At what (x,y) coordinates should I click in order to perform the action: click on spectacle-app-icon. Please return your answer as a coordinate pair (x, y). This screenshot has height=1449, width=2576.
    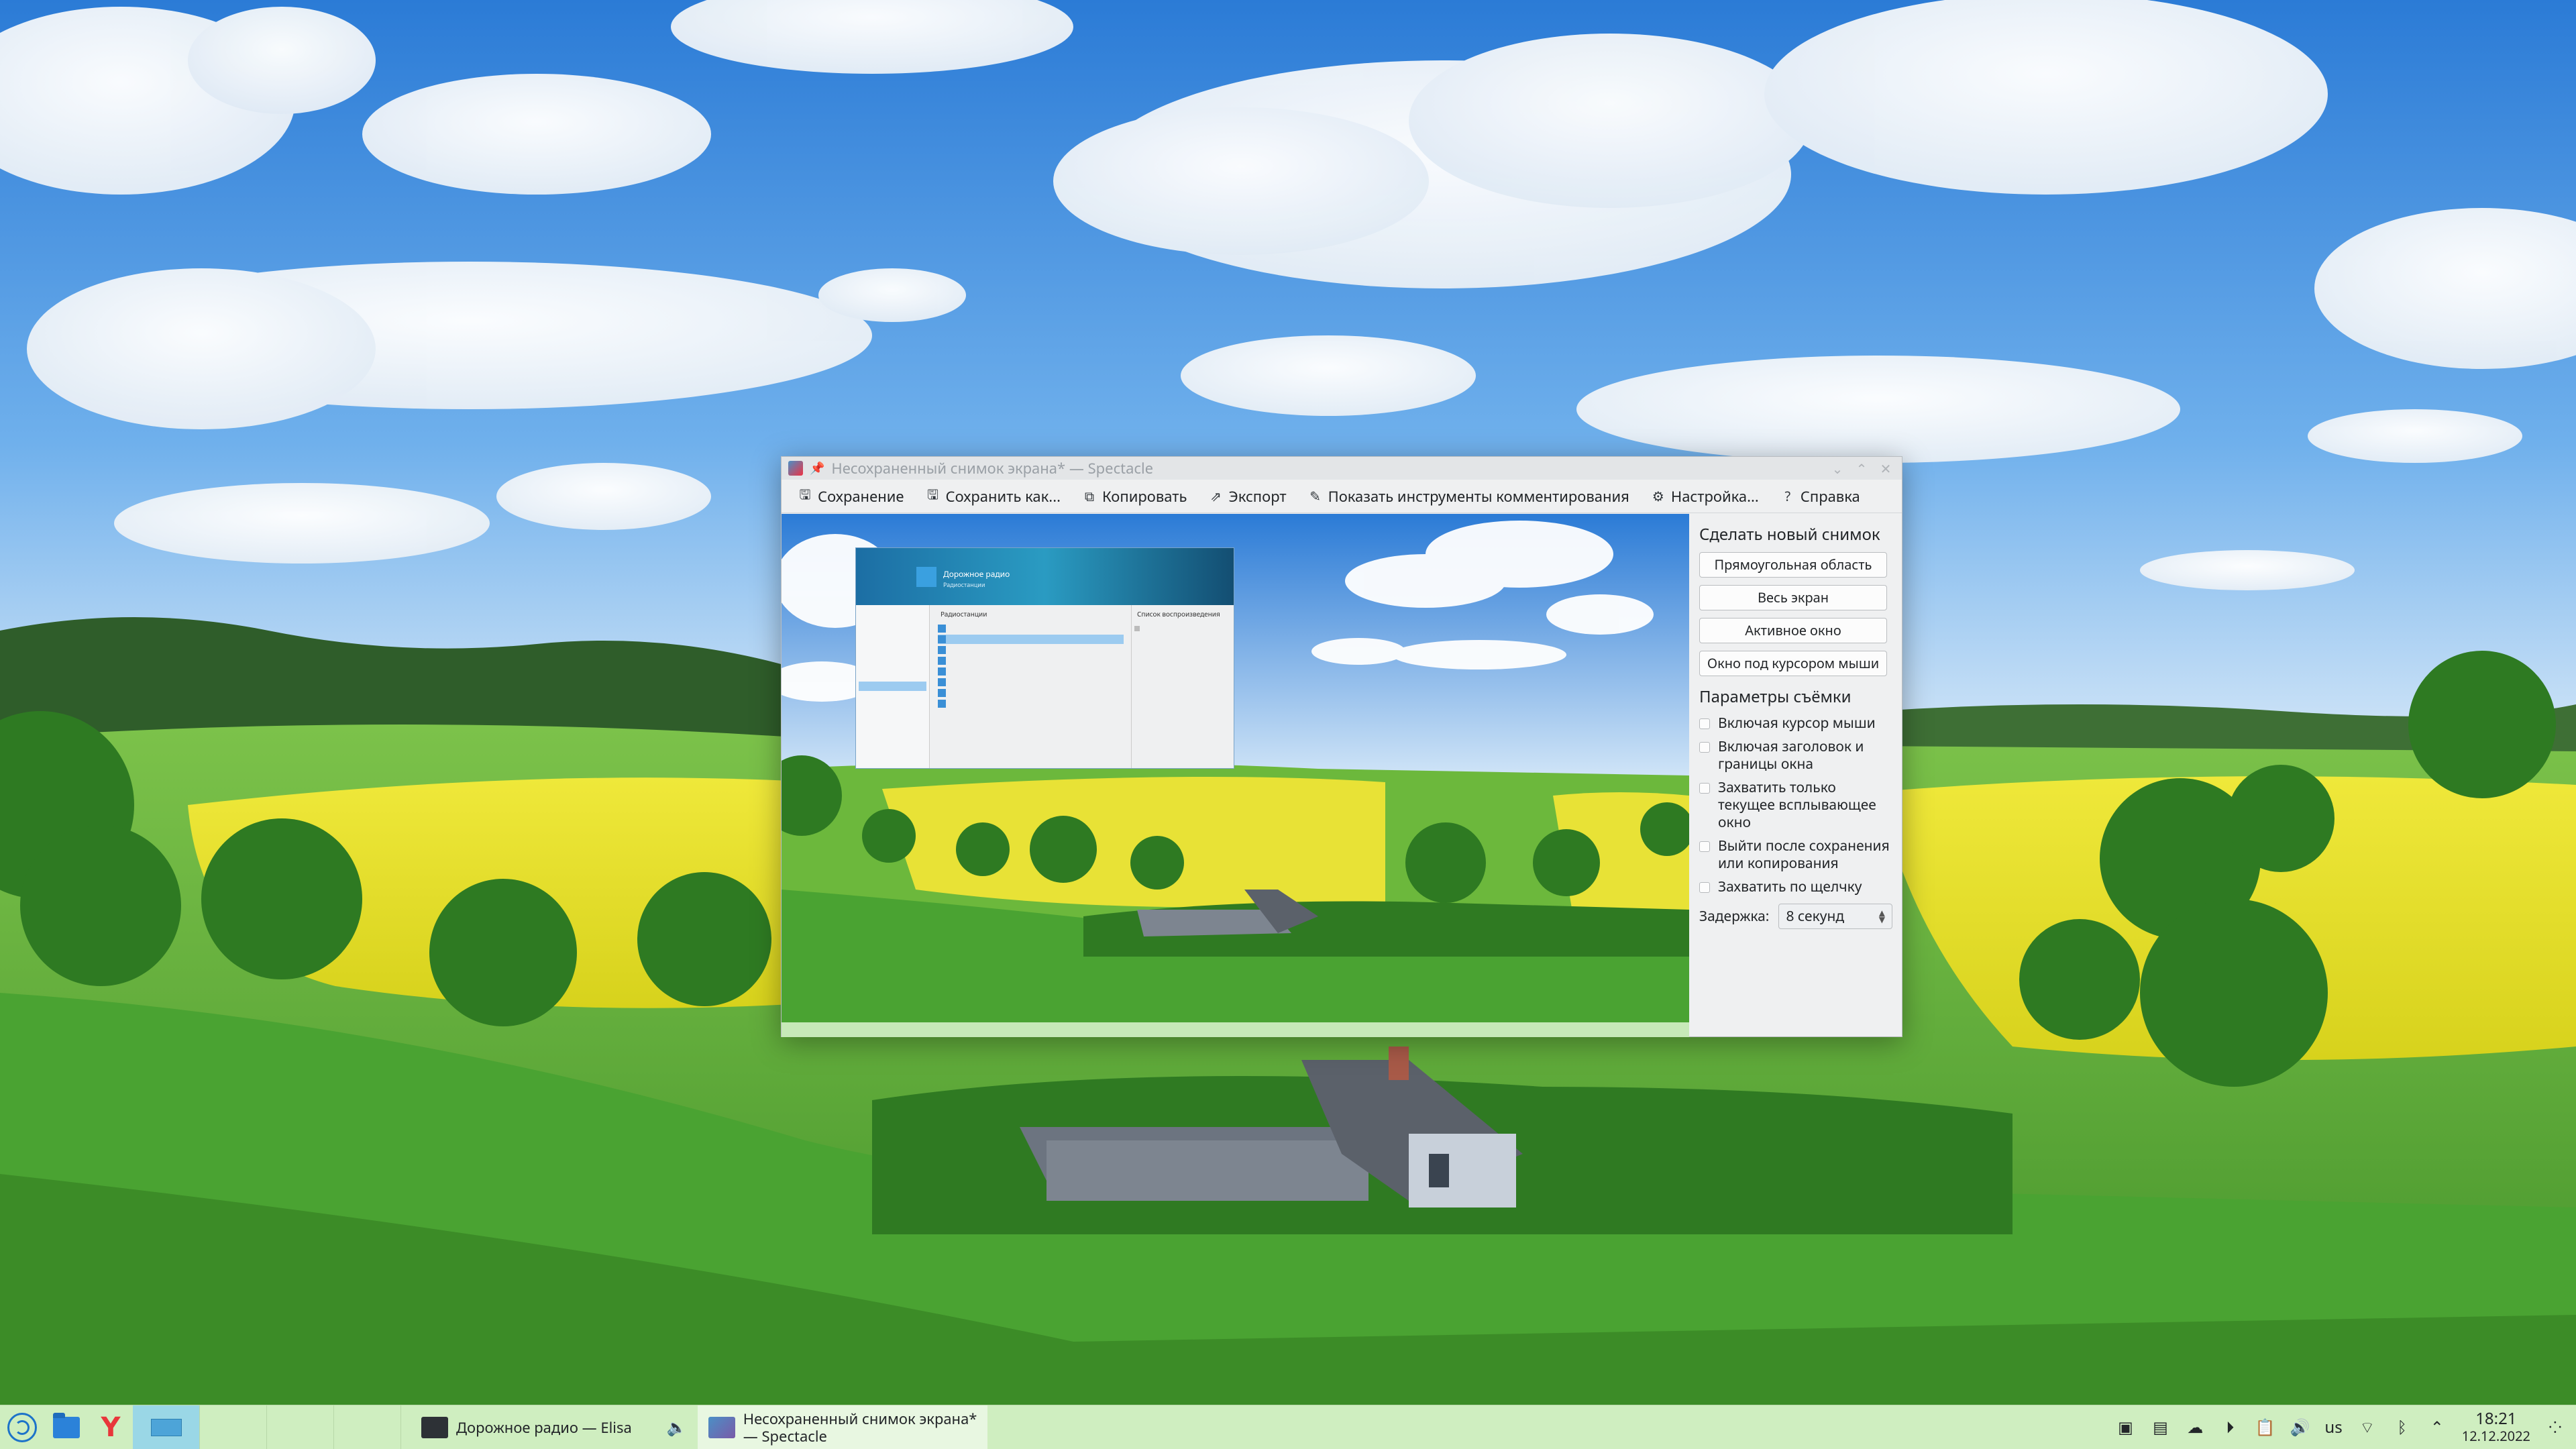
    Looking at the image, I should click on (795, 468).